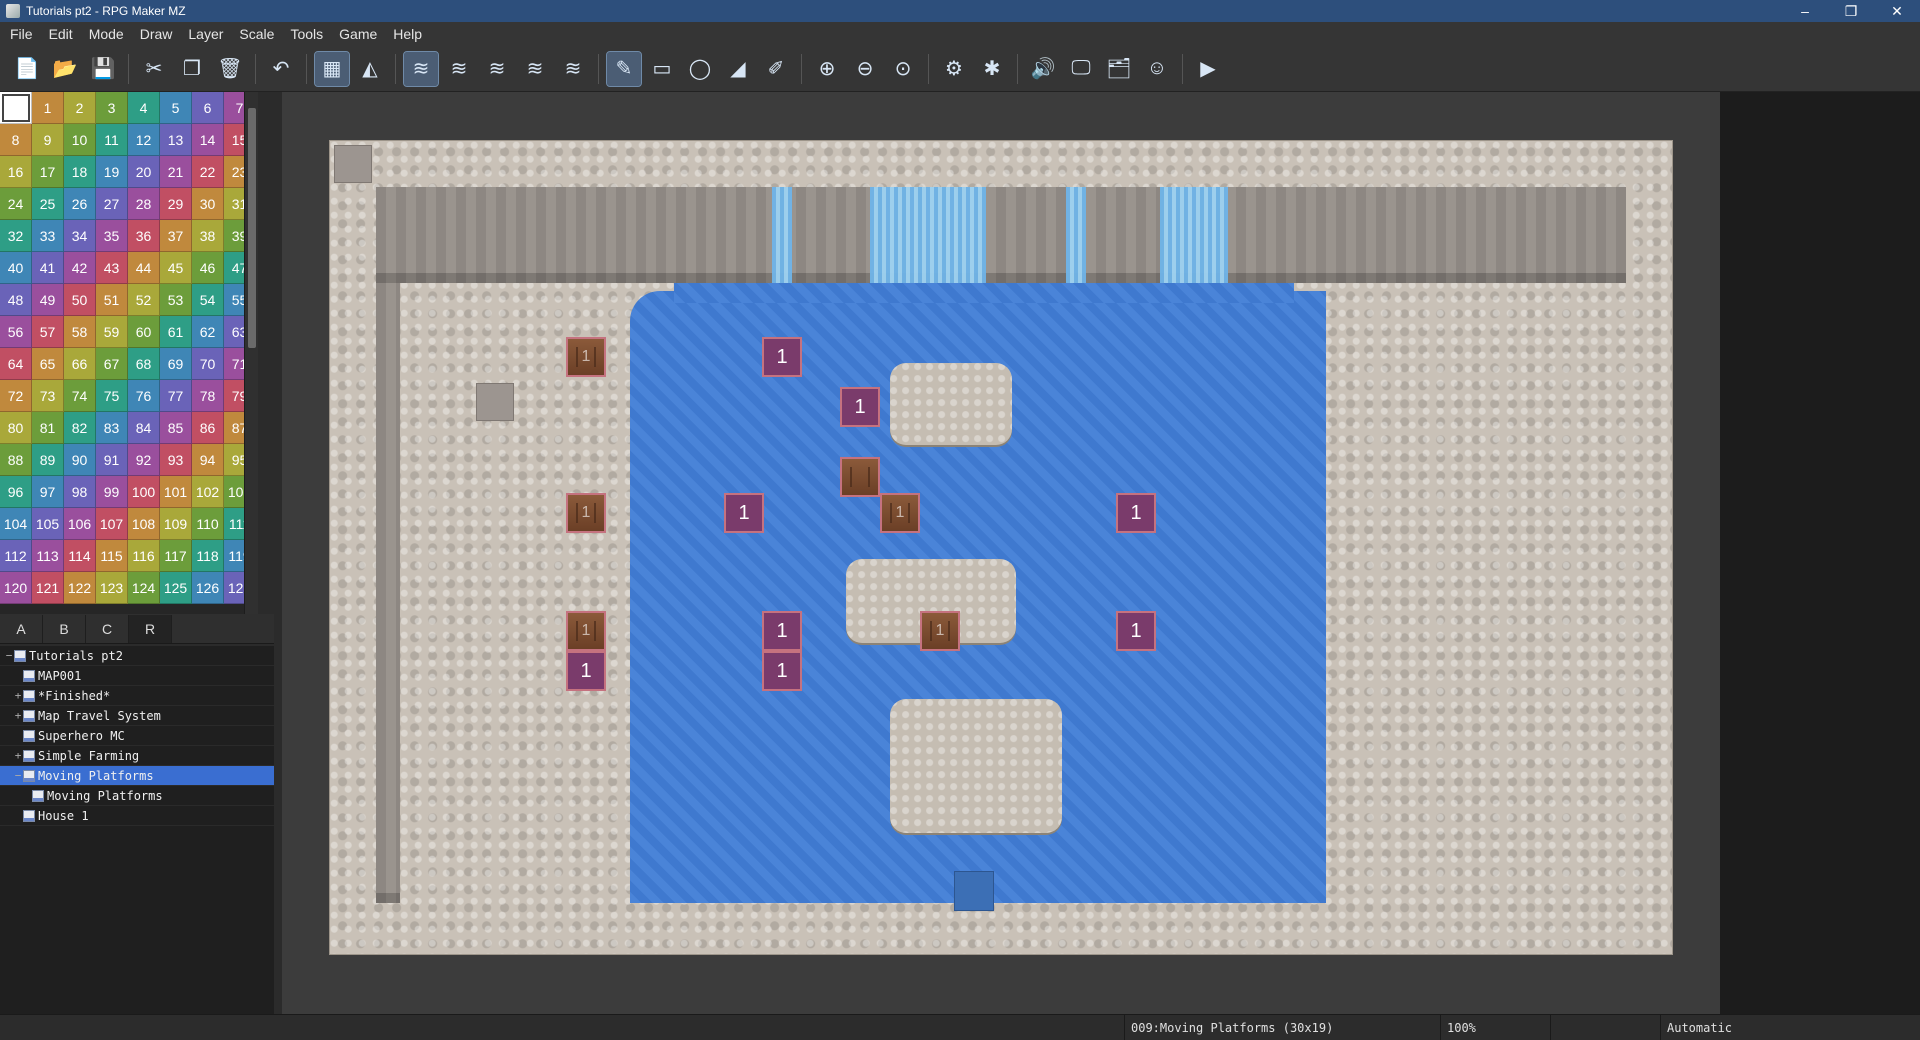 This screenshot has width=1920, height=1040. I want to click on tileset-cell: 62, so click(208, 332).